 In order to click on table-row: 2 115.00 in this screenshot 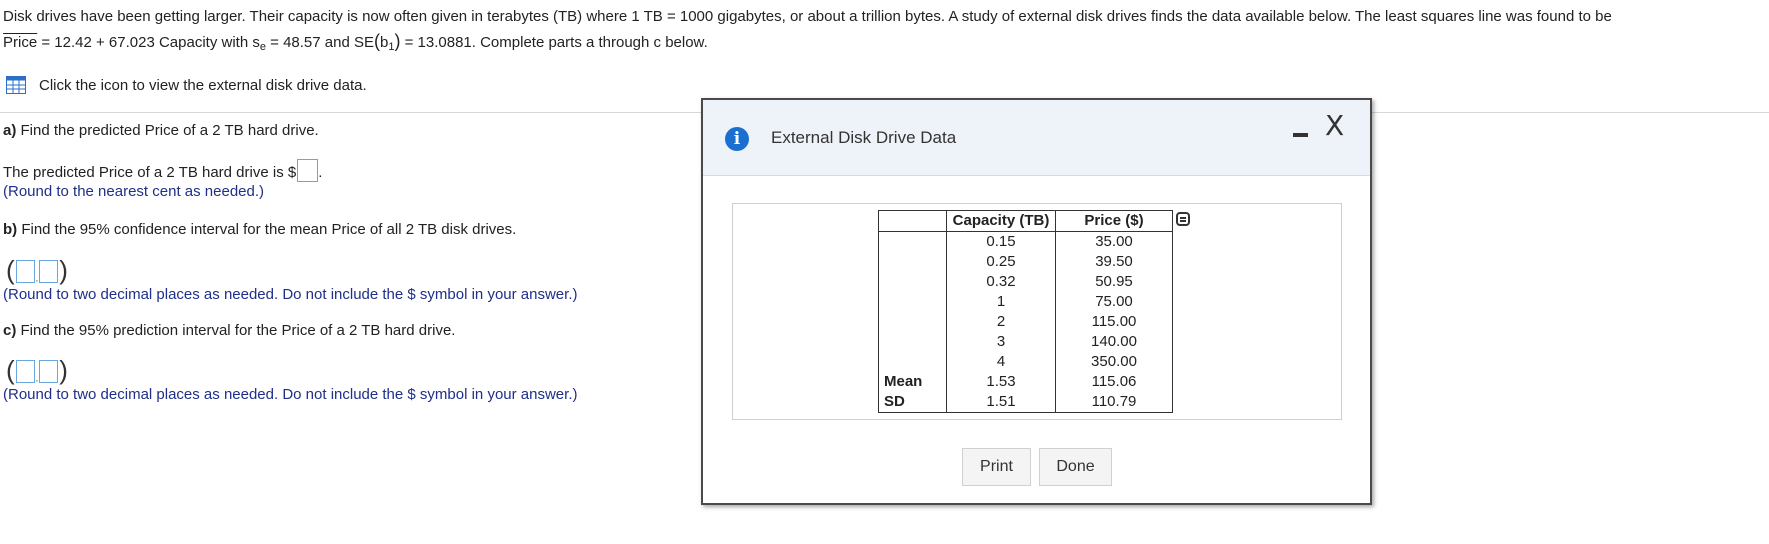, I will do `click(1025, 322)`.